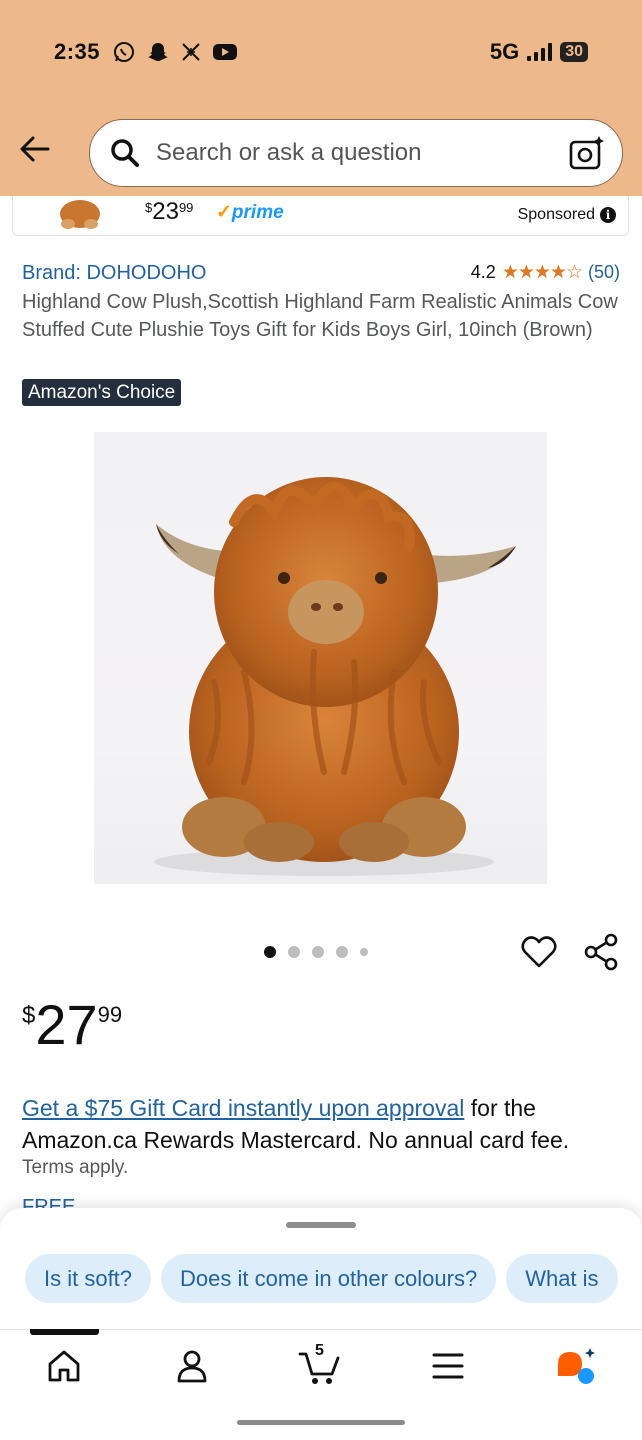 The height and width of the screenshot is (1440, 642). I want to click on rufus-icon, so click(576, 1366).